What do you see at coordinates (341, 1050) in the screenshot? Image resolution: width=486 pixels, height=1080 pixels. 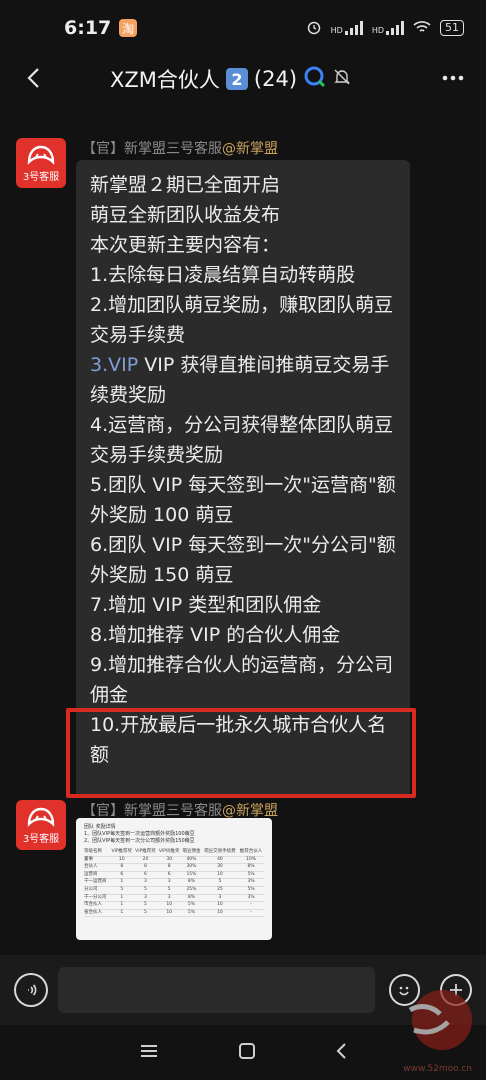 I see `chevron-left-icon` at bounding box center [341, 1050].